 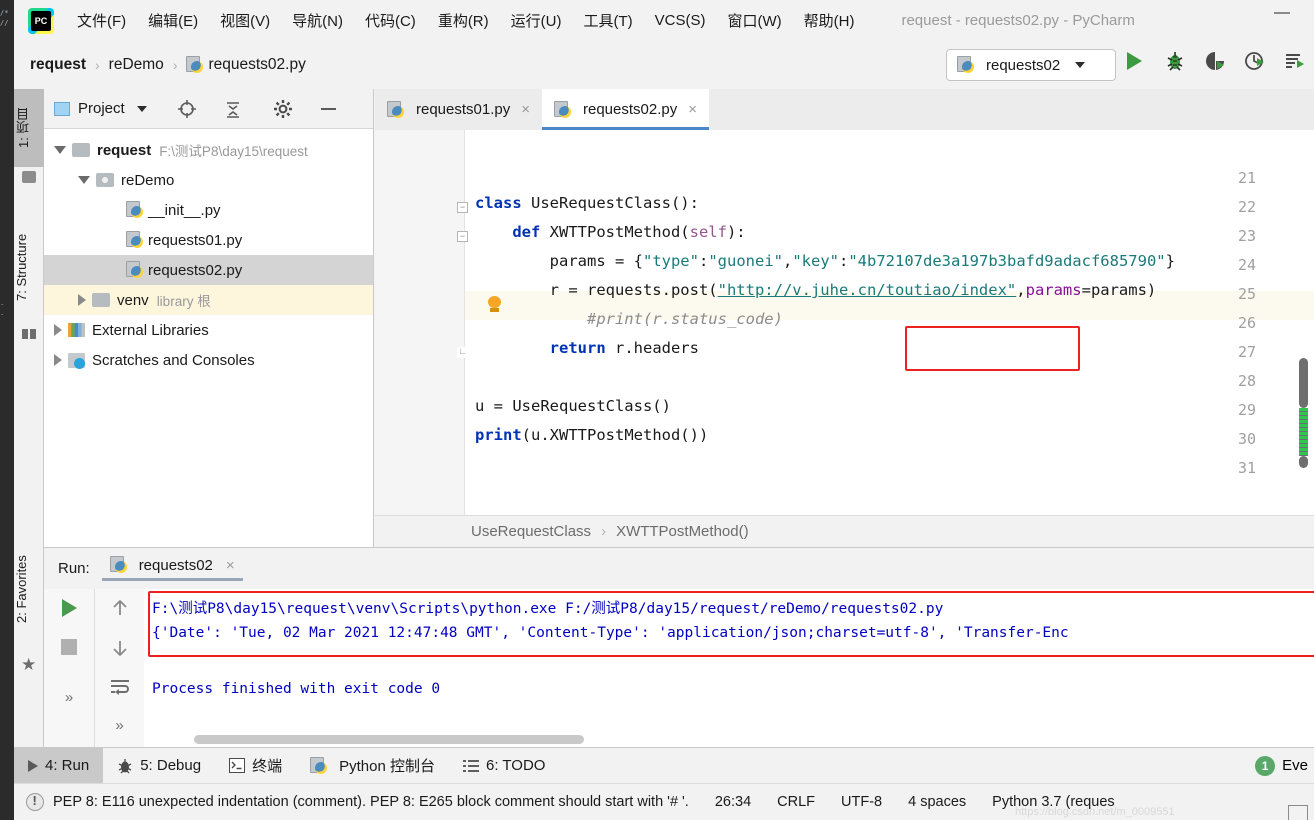 What do you see at coordinates (1303, 432) in the screenshot?
I see `editor-scrollbar-marks` at bounding box center [1303, 432].